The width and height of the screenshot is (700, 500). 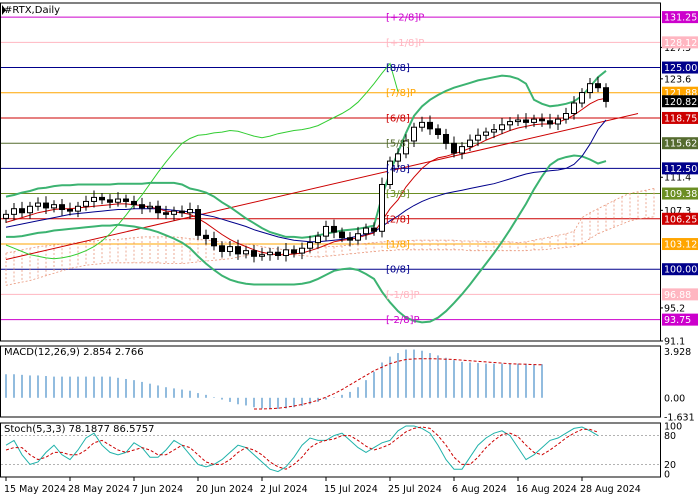 What do you see at coordinates (330, 251) in the screenshot?
I see `cloud-bottom-line` at bounding box center [330, 251].